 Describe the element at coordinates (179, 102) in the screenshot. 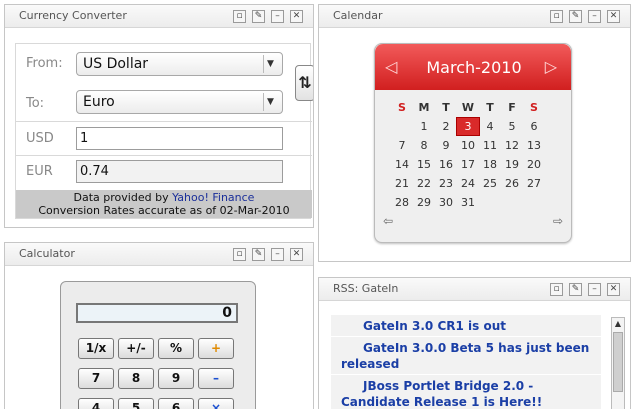

I see `to-currency-select: Euro ▼` at that location.